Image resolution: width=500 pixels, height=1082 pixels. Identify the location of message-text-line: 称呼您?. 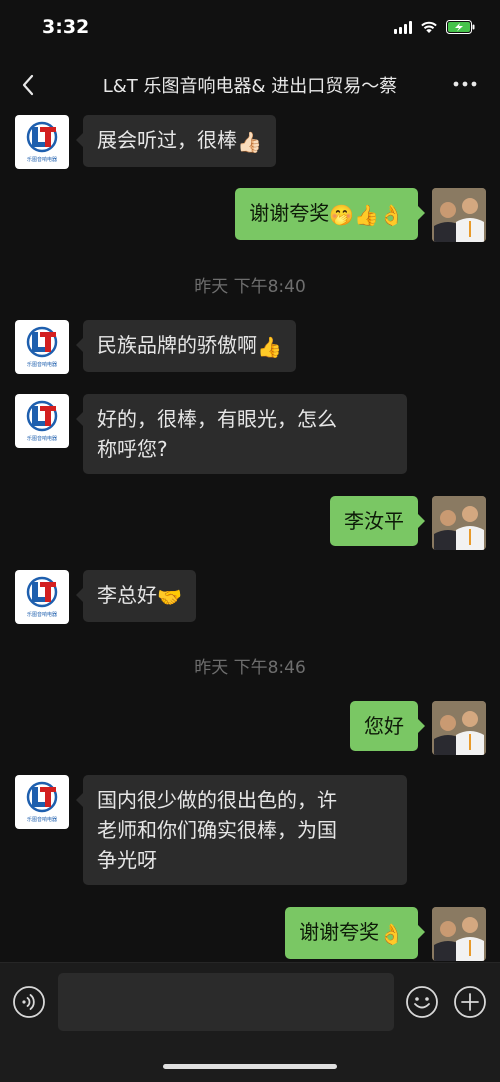
(132, 449).